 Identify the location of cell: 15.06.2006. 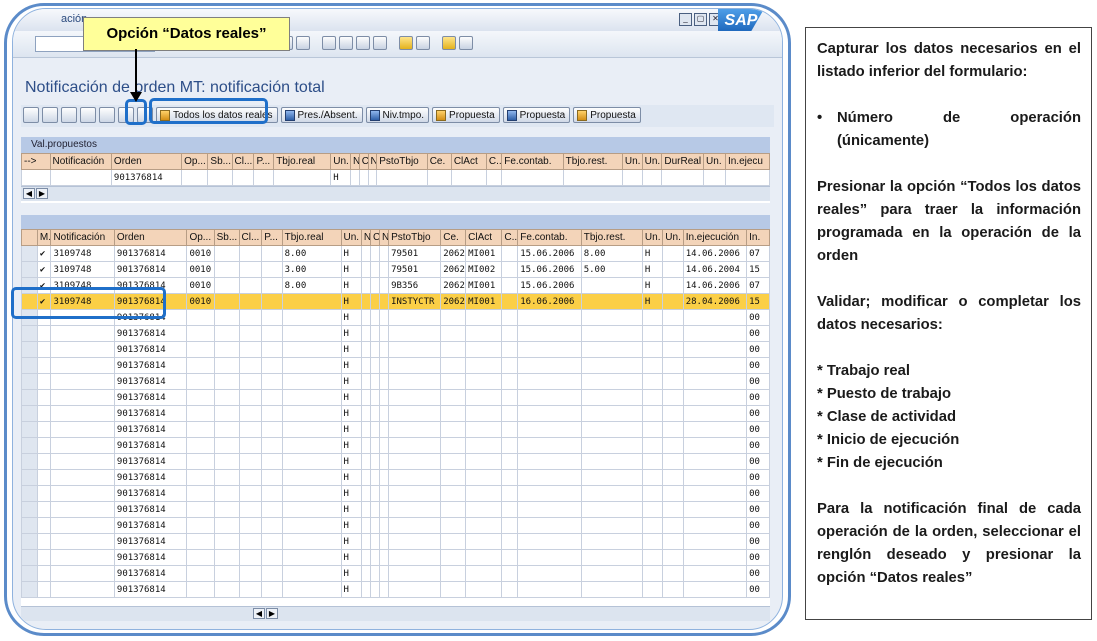
(549, 253).